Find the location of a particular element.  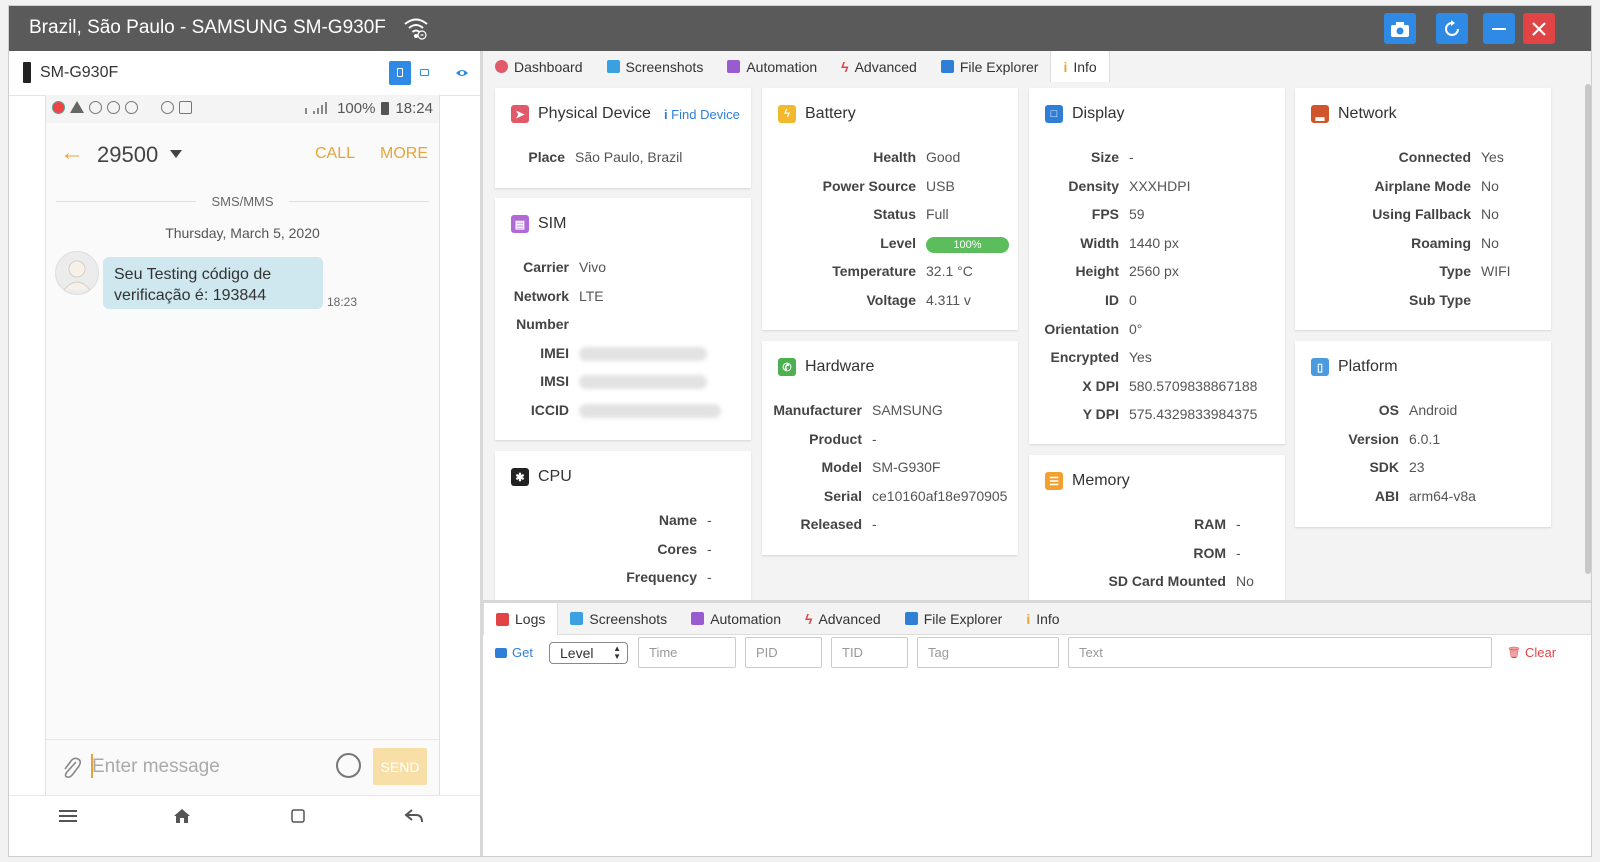

location-arrow-icon: ➤ is located at coordinates (520, 114).